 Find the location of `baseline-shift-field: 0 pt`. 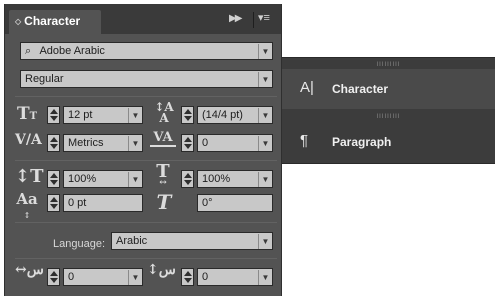

baseline-shift-field: 0 pt is located at coordinates (103, 203).